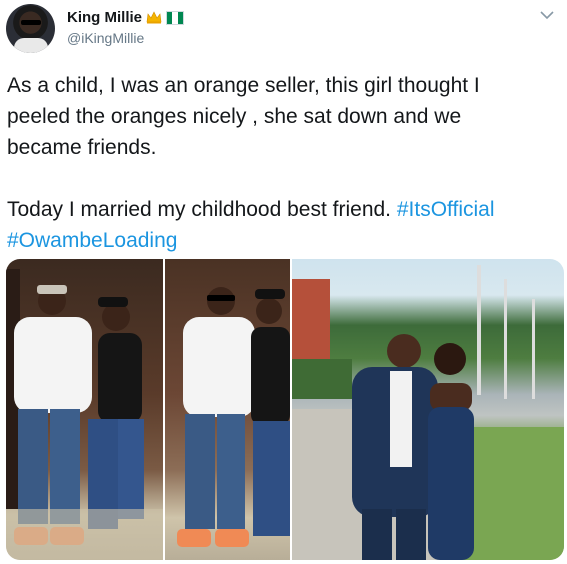 The height and width of the screenshot is (564, 567). I want to click on crown-icon, so click(154, 17).